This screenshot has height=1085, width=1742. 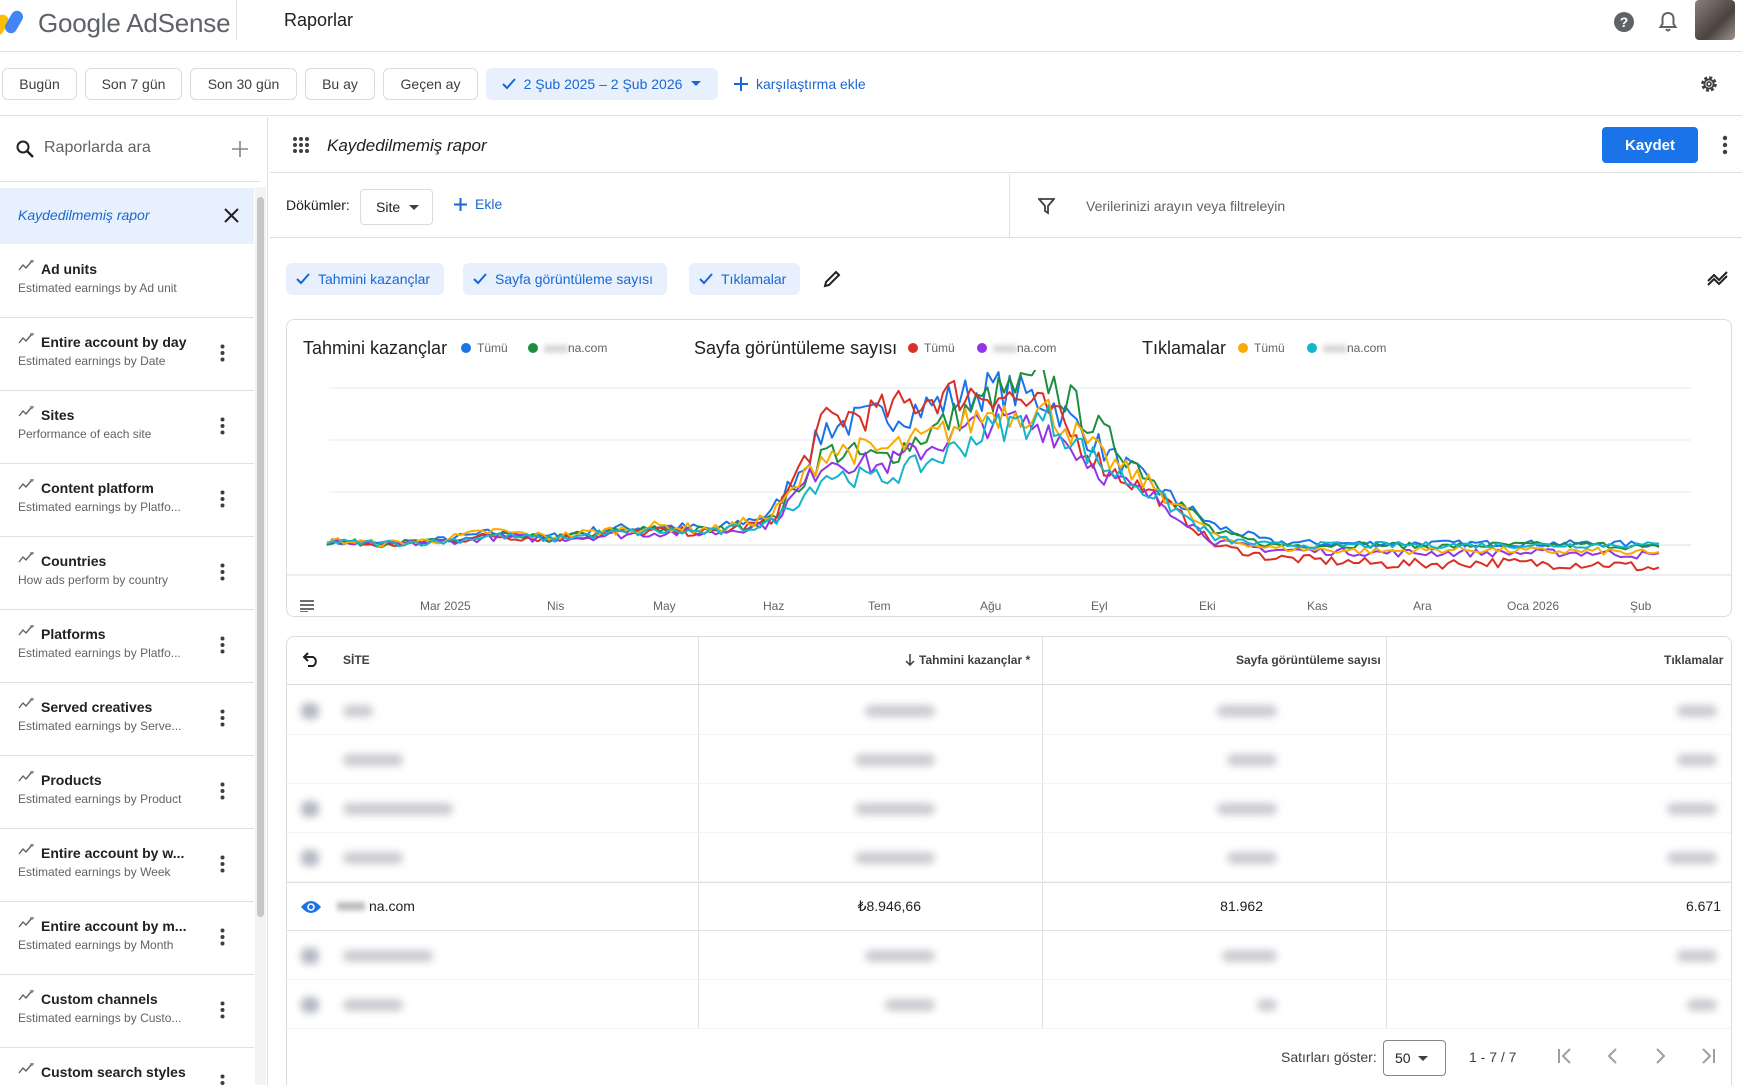 I want to click on new-report-plus-icon, so click(x=240, y=149).